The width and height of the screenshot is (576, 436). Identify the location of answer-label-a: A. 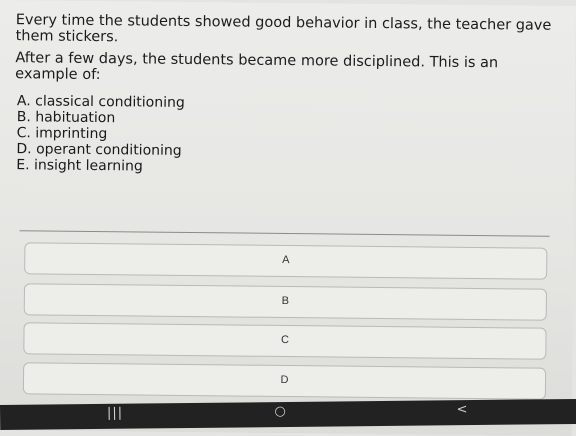
(286, 260).